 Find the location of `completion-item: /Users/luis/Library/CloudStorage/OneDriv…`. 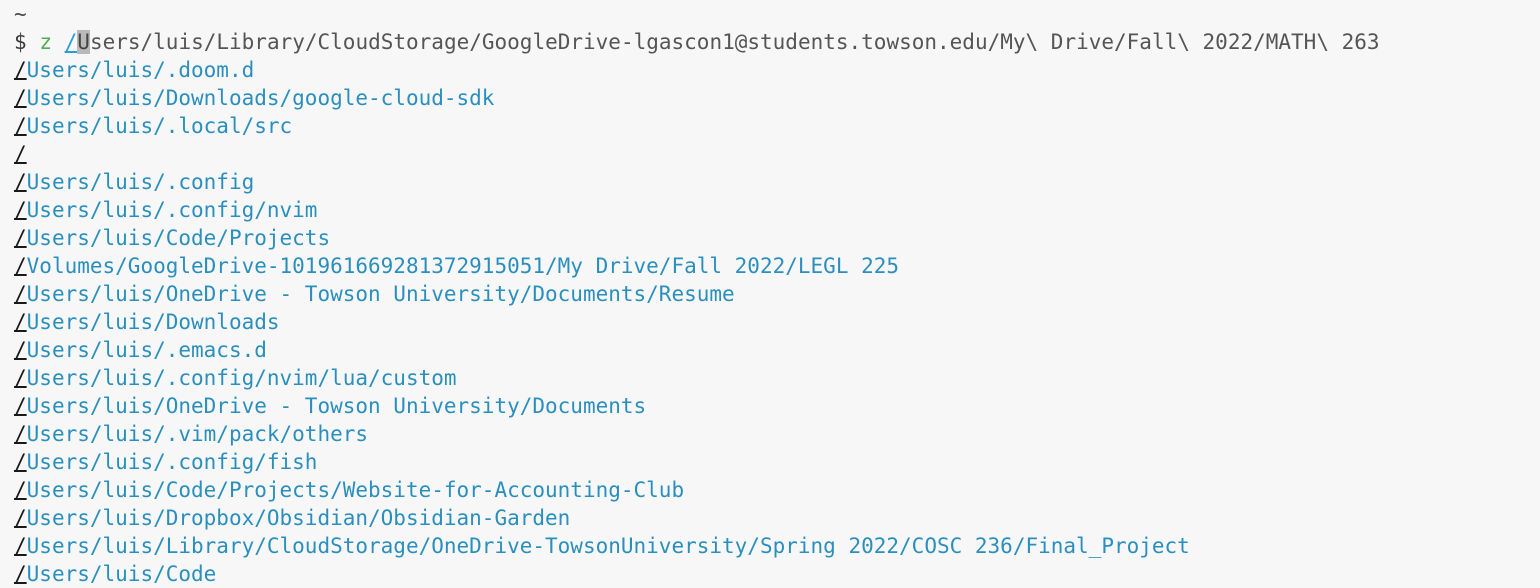

completion-item: /Users/luis/Library/CloudStorage/OneDriv… is located at coordinates (777, 546).